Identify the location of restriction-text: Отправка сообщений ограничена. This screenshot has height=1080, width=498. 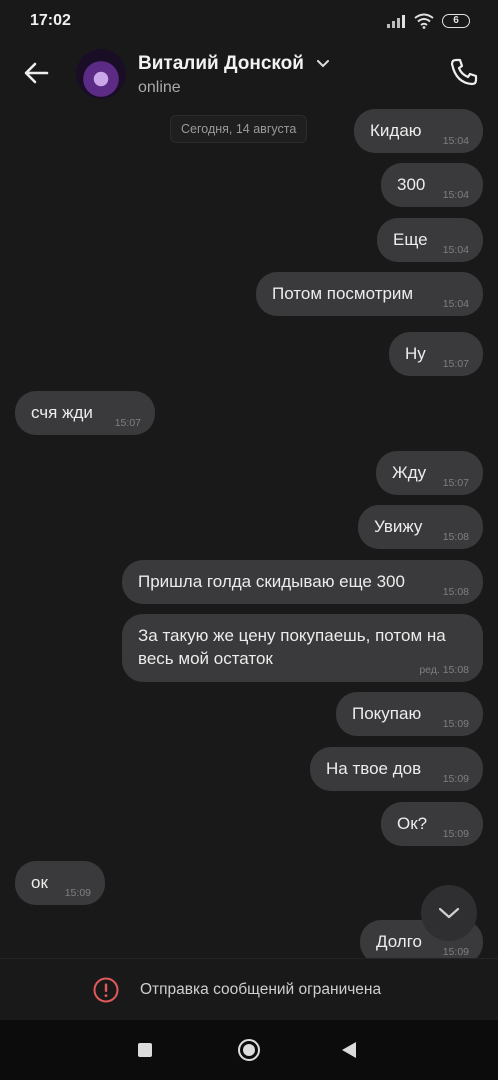
(261, 989).